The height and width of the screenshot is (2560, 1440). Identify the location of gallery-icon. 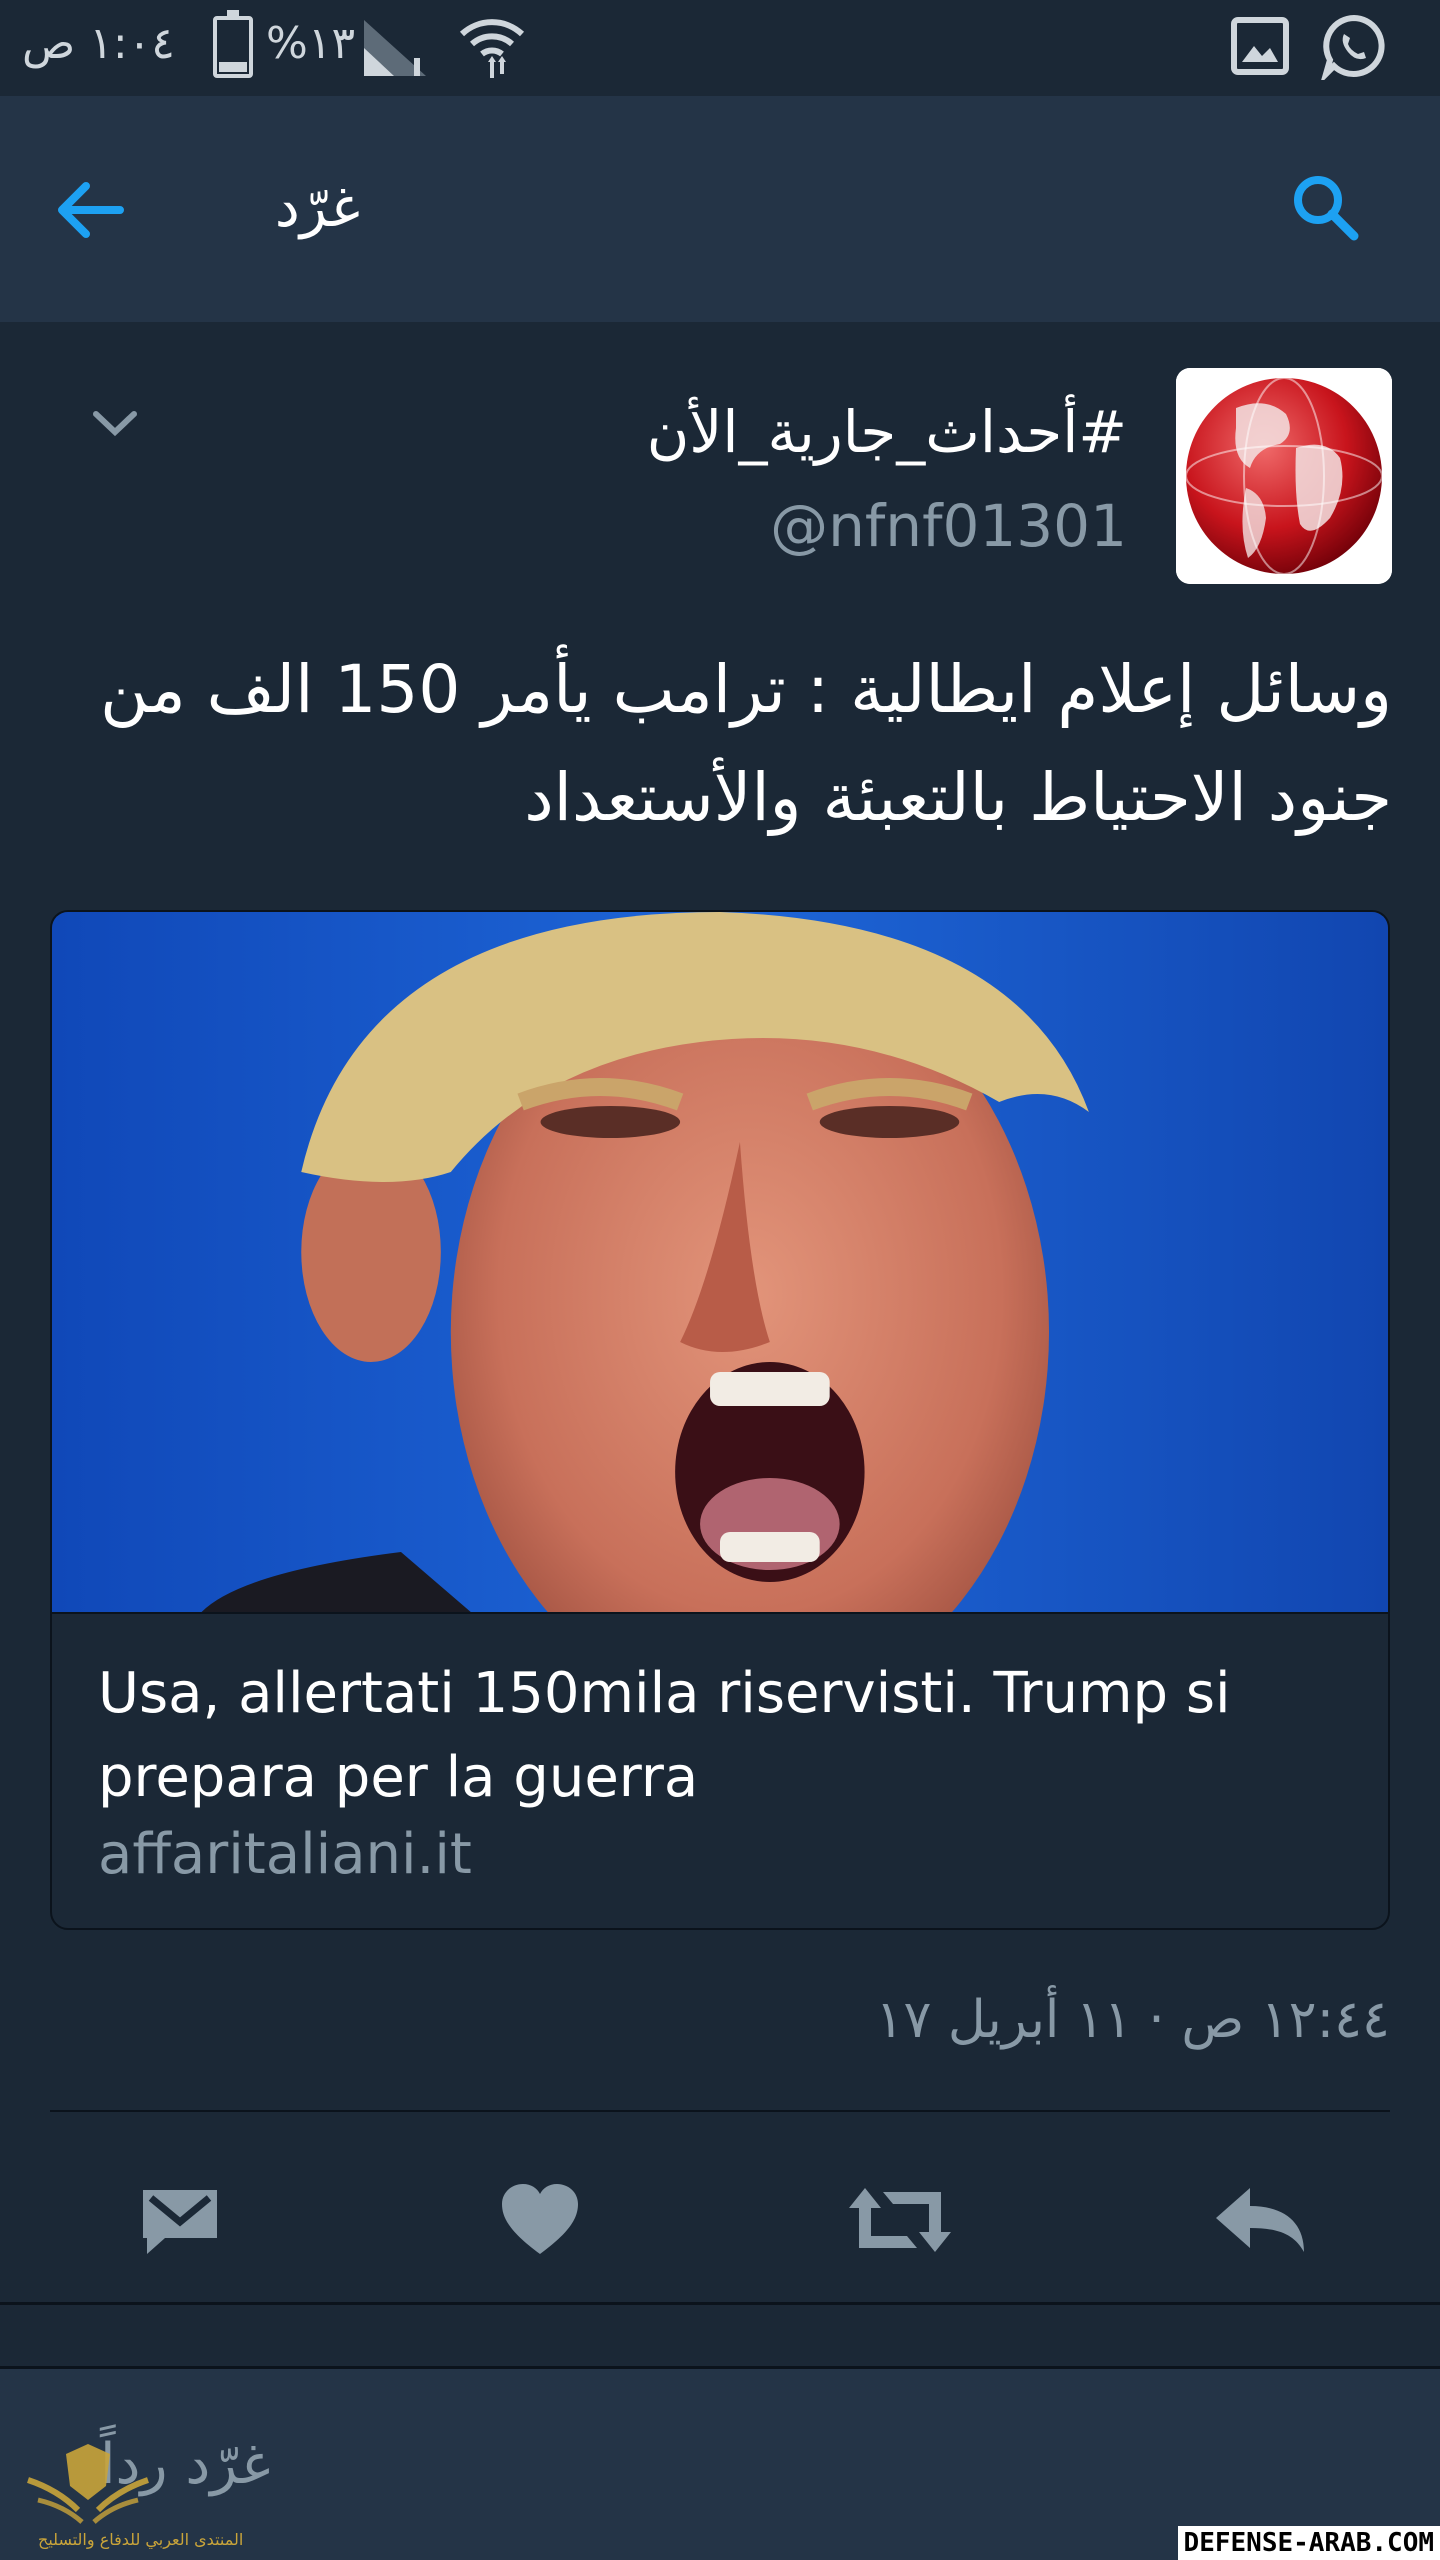
(1260, 46).